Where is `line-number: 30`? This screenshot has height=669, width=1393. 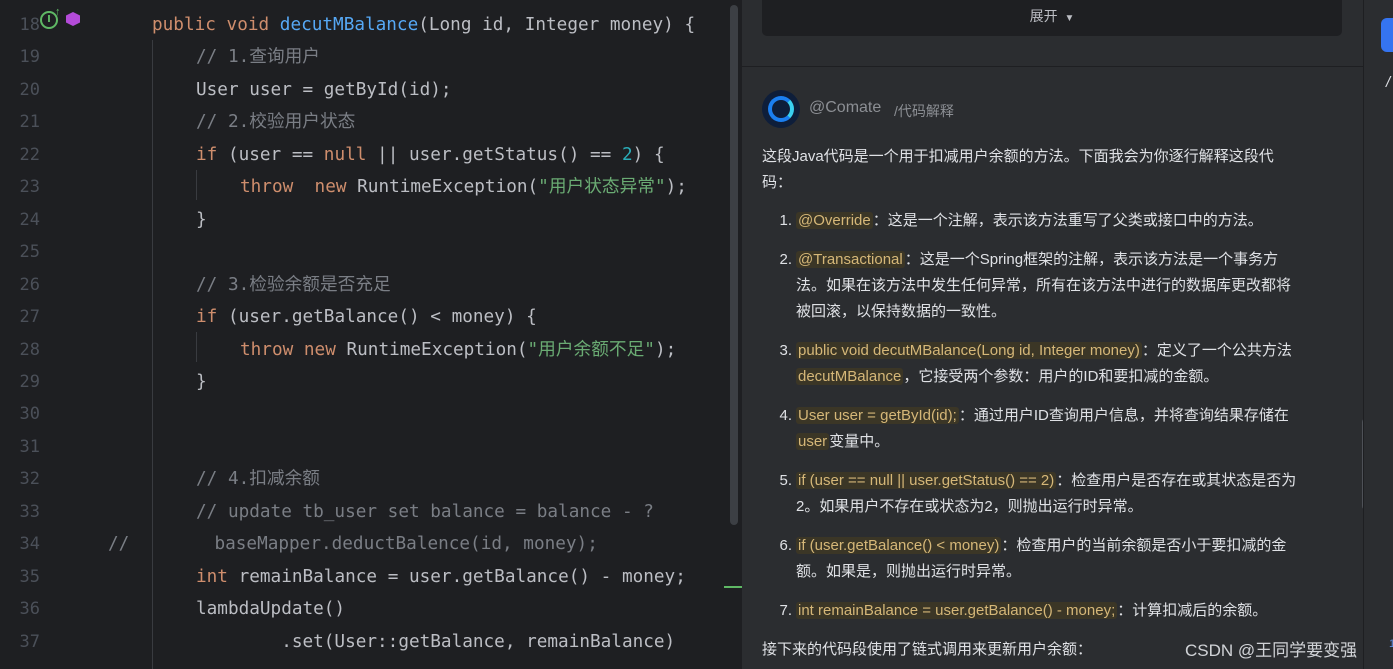
line-number: 30 is located at coordinates (29, 414).